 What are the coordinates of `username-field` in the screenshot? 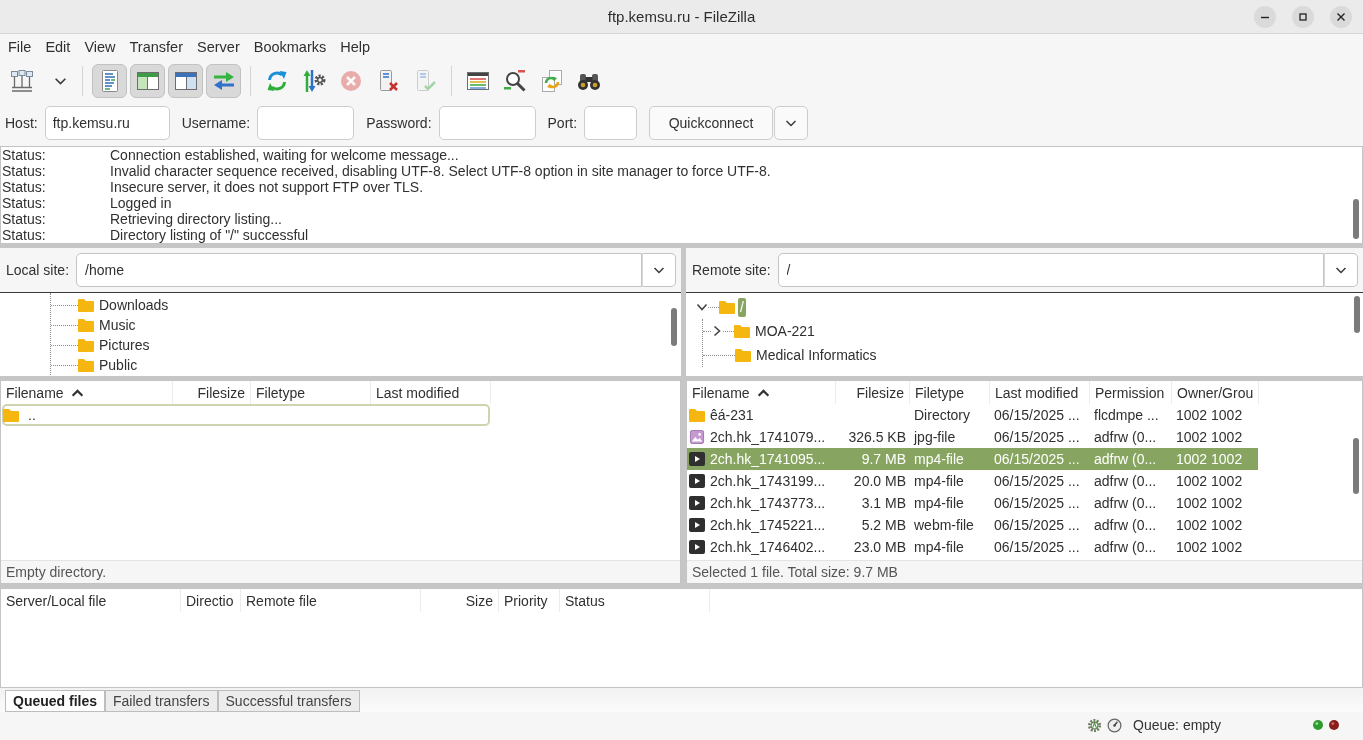 It's located at (306, 123).